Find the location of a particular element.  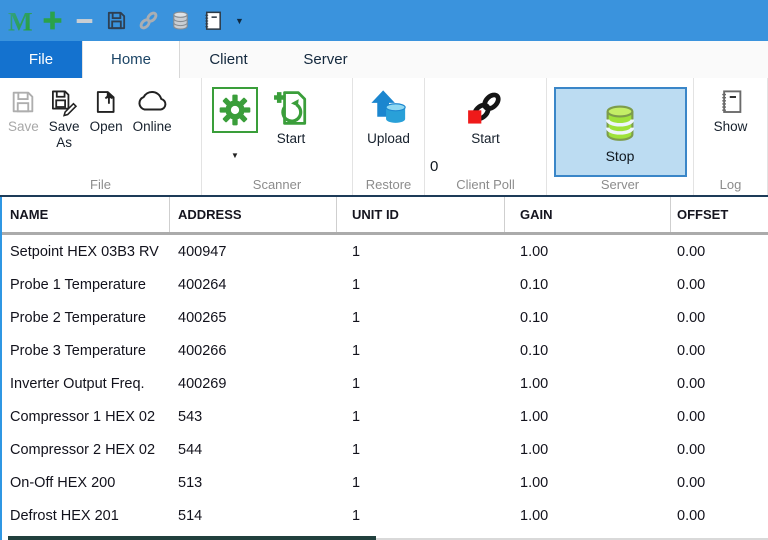

client-poll-start-label: Start is located at coordinates (485, 138).